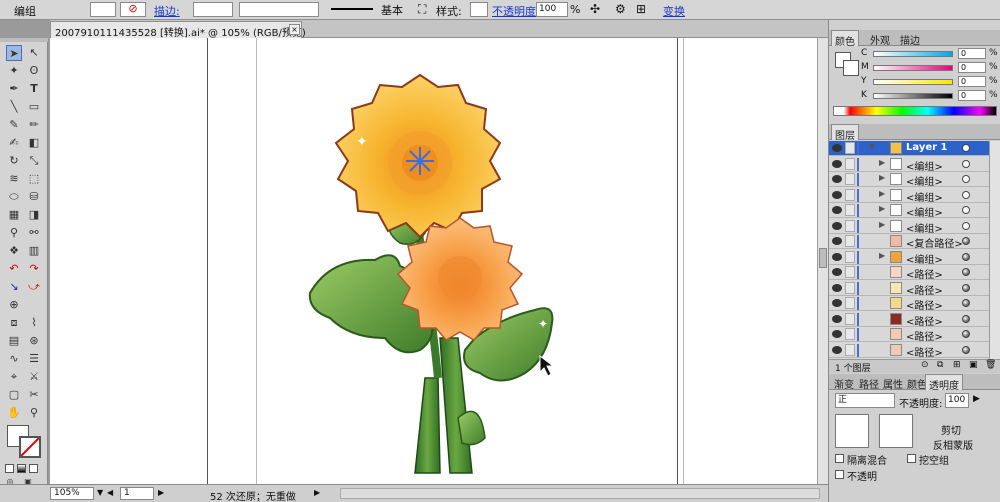 This screenshot has width=1000, height=502. Describe the element at coordinates (893, 382) in the screenshot. I see `tab-attributes: 属性` at that location.